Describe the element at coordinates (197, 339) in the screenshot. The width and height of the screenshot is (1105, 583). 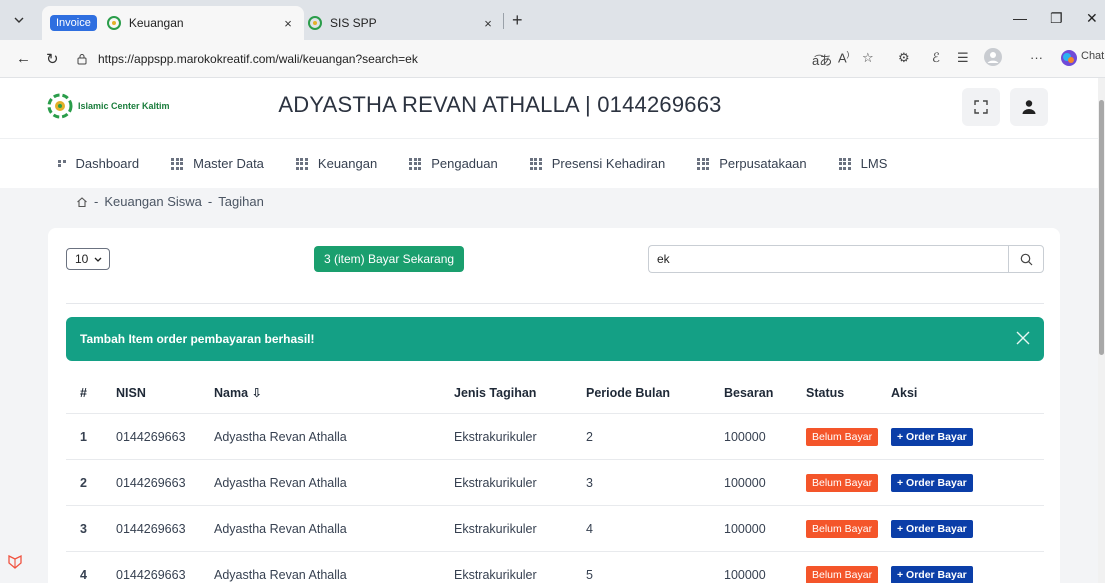
I see `alert-message: Tambah Item order pembayaran berhasil!` at that location.